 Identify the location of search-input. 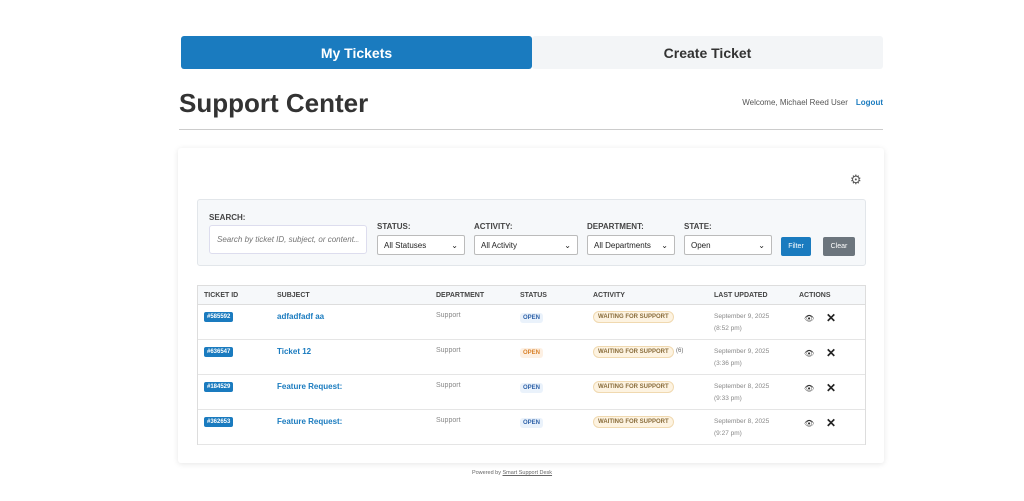
(288, 239).